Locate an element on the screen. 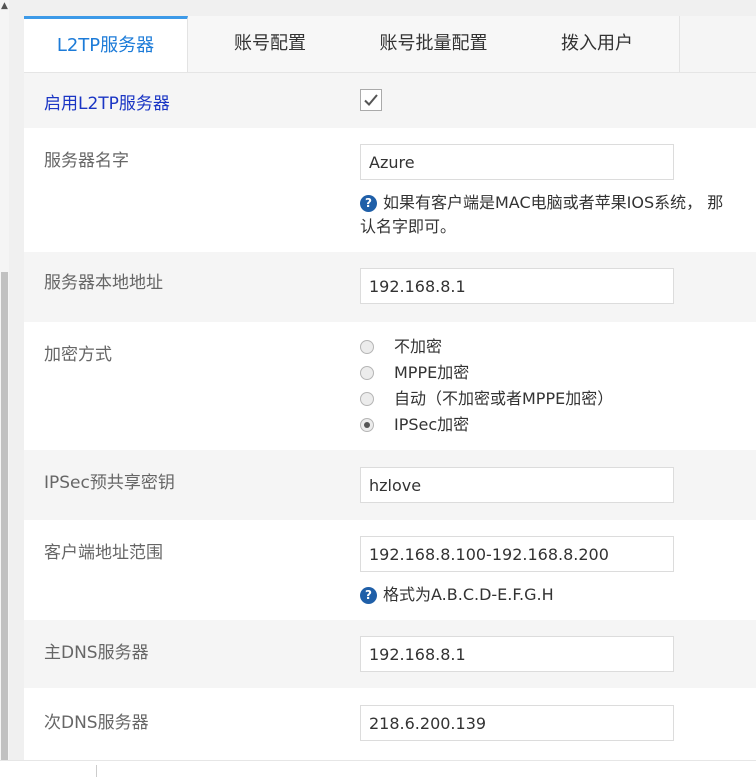 The image size is (756, 777). local-address-row: 服务器本地地址 is located at coordinates (390, 287).